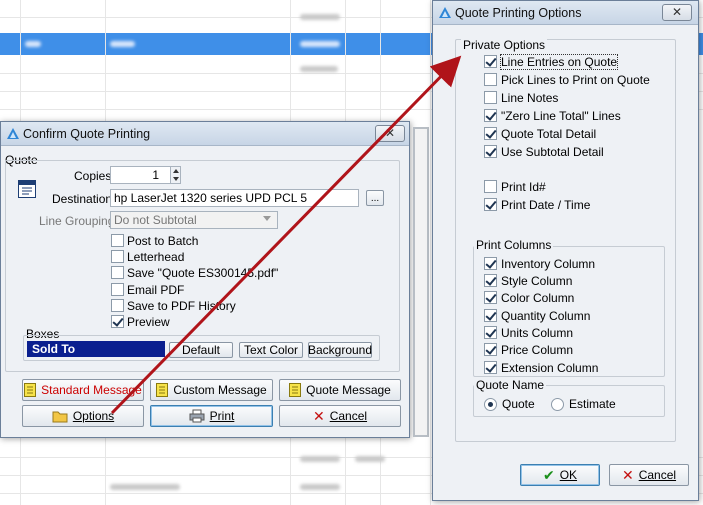 The height and width of the screenshot is (505, 703). What do you see at coordinates (203, 273) in the screenshot?
I see `save-pdf-label: Save "Quote ES300145.pdf"` at bounding box center [203, 273].